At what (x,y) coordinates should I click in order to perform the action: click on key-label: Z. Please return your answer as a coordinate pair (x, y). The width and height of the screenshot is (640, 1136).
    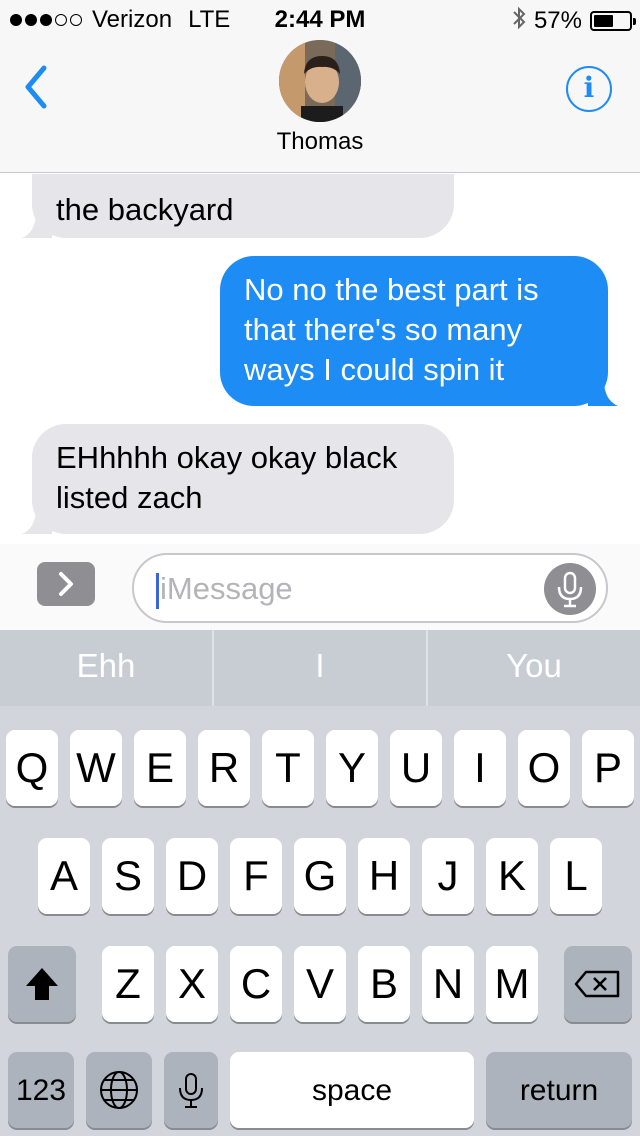
    Looking at the image, I should click on (128, 983).